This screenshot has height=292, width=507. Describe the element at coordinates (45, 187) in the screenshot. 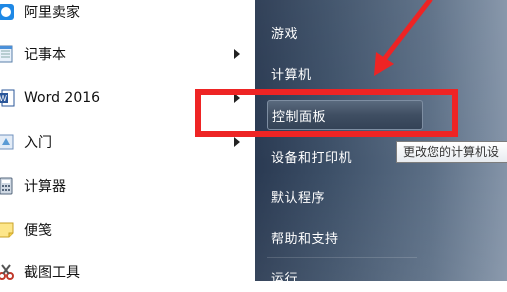

I see `program-label: 计算器` at that location.